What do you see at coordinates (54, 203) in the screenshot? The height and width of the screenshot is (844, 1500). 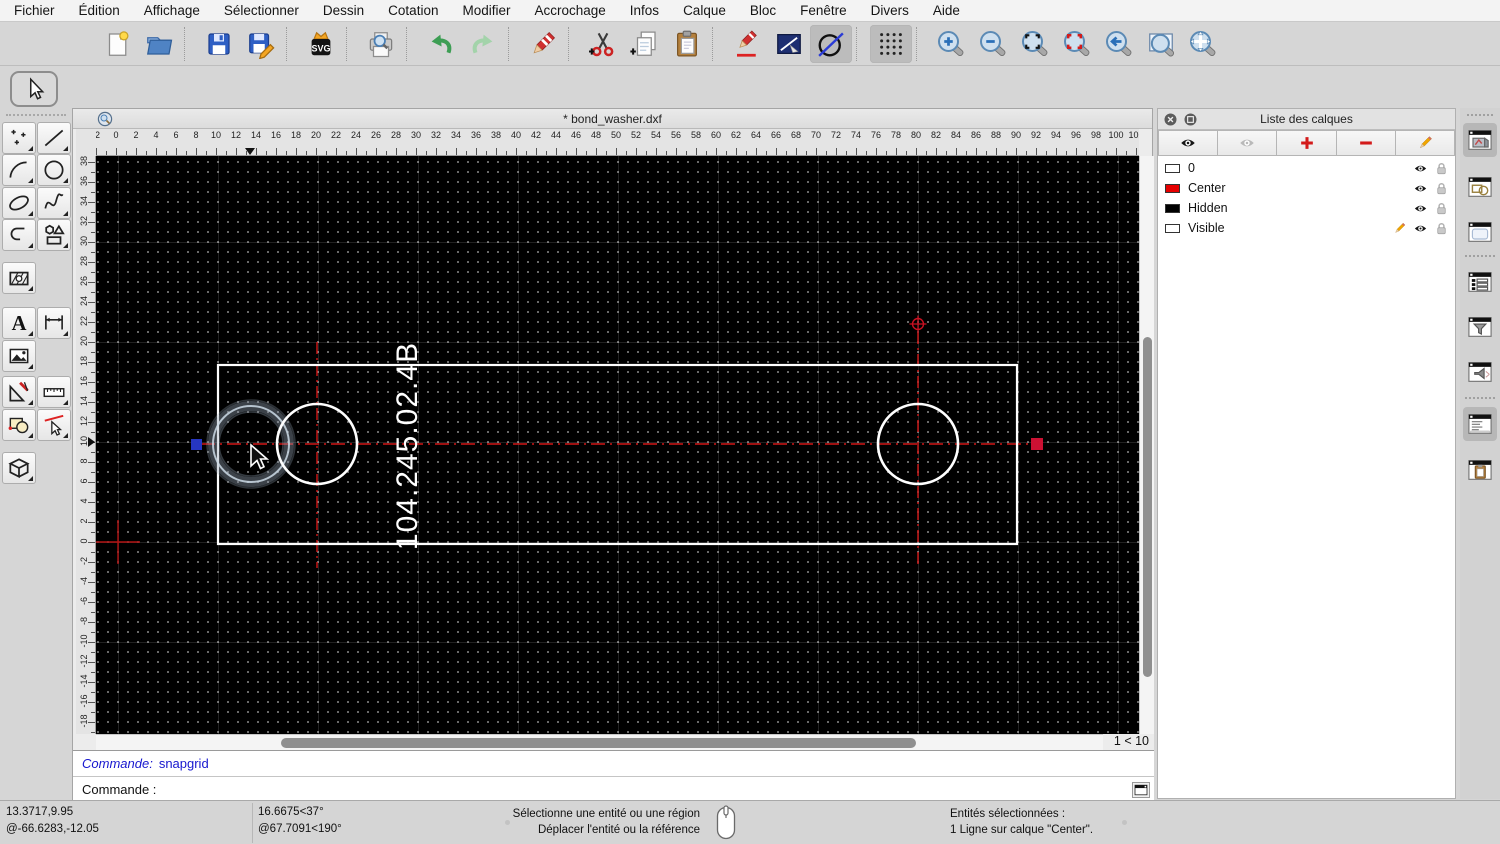 I see `spline-tool-button` at bounding box center [54, 203].